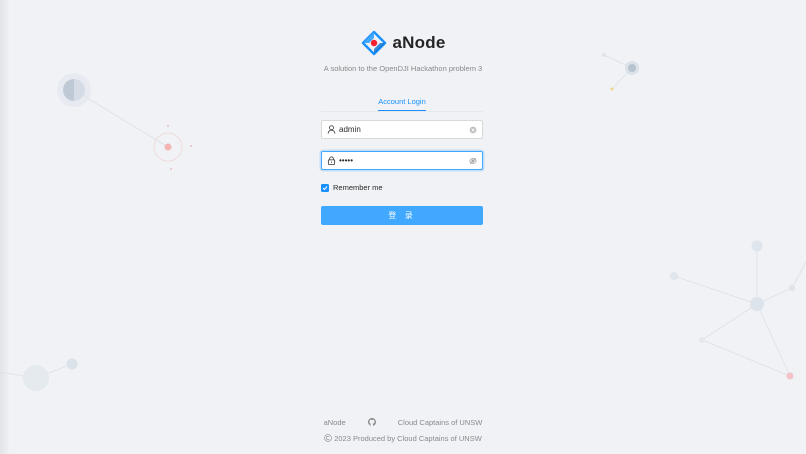  Describe the element at coordinates (325, 187) in the screenshot. I see `remember-checkbox` at that location.